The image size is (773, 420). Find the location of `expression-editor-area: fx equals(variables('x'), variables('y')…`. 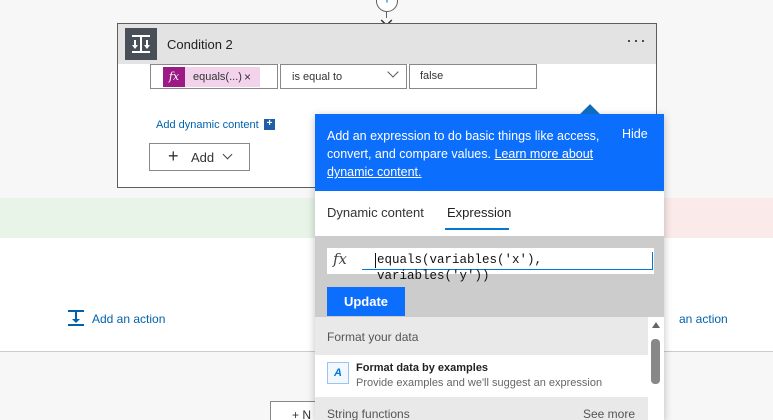

expression-editor-area: fx equals(variables('x'), variables('y')… is located at coordinates (489, 276).